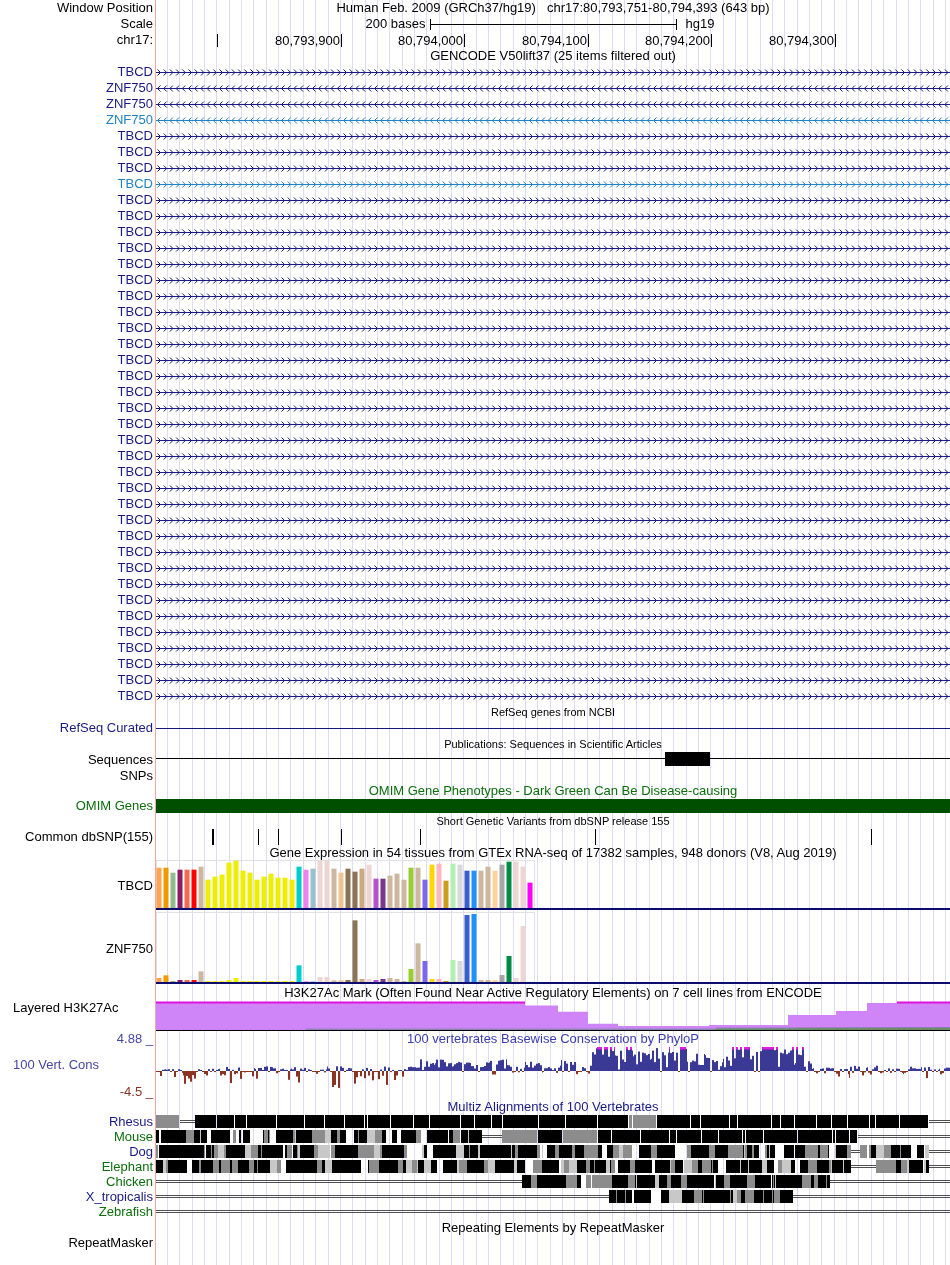 The width and height of the screenshot is (950, 1265). What do you see at coordinates (133, 1136) in the screenshot?
I see `species-label: Mouse` at bounding box center [133, 1136].